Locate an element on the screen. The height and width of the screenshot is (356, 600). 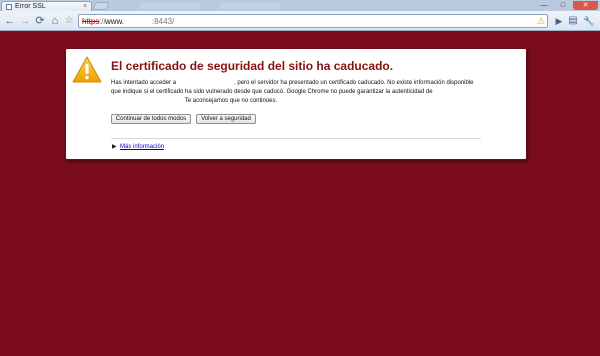
url-scheme: https is located at coordinates (91, 21).